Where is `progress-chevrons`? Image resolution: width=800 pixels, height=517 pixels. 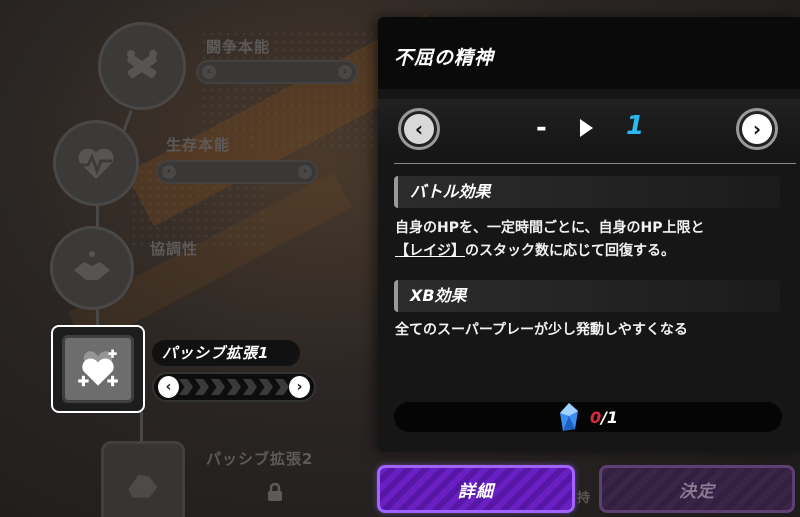
progress-chevrons is located at coordinates (234, 387).